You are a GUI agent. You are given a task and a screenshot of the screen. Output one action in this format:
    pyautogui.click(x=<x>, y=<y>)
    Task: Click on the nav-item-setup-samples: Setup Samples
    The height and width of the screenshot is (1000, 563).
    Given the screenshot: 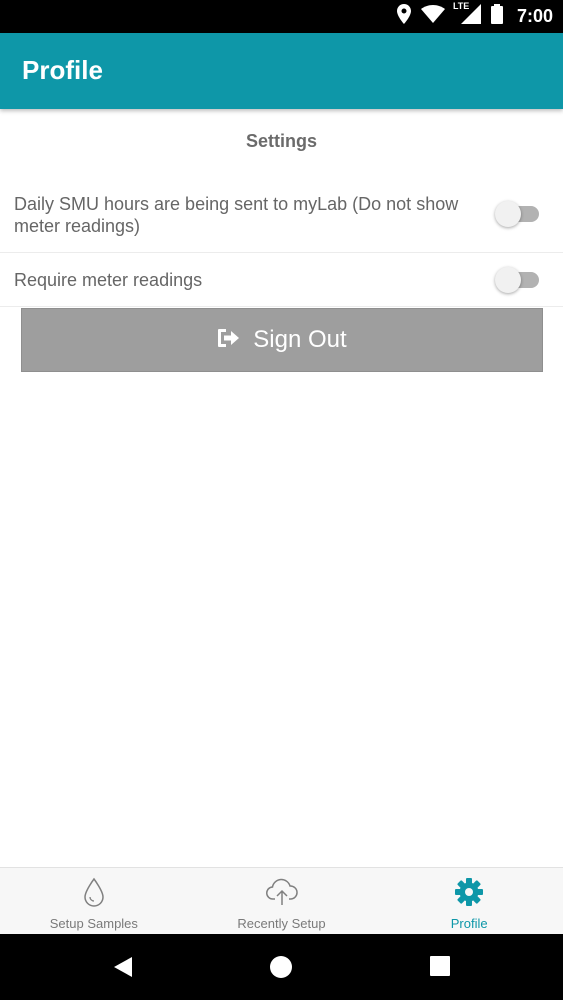 What is the action you would take?
    pyautogui.click(x=94, y=901)
    